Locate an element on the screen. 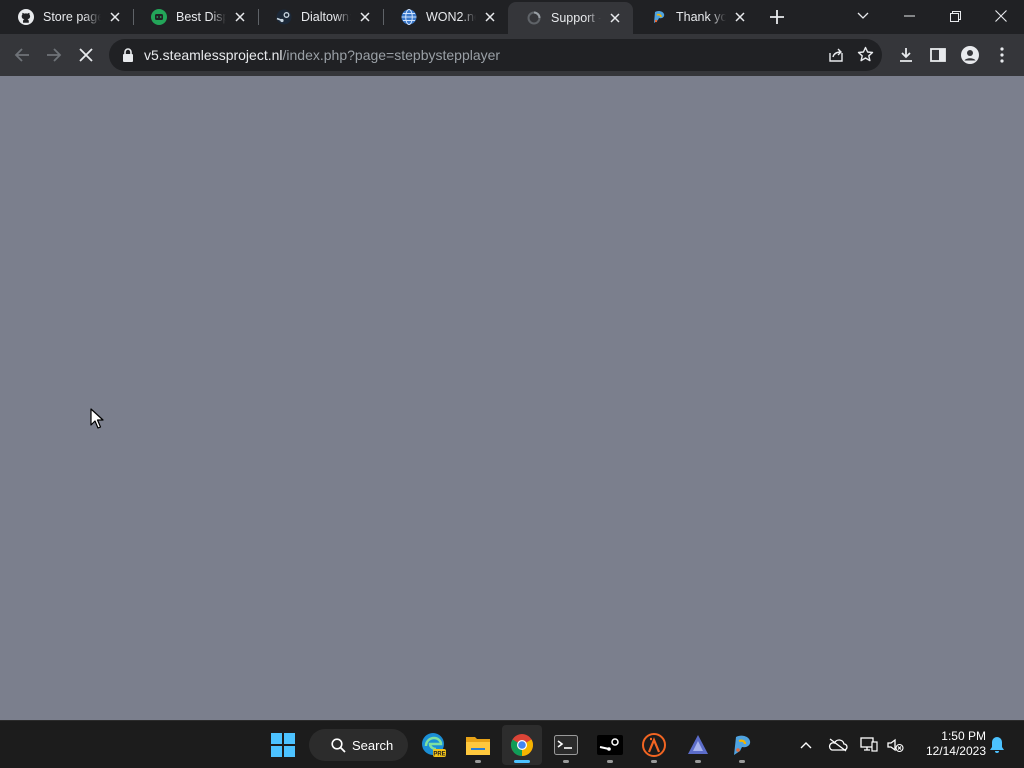  notifications-button is located at coordinates (997, 745).